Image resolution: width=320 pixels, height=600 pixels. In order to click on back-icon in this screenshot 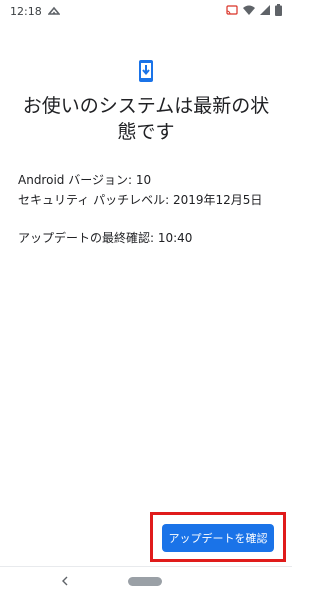, I will do `click(65, 581)`.